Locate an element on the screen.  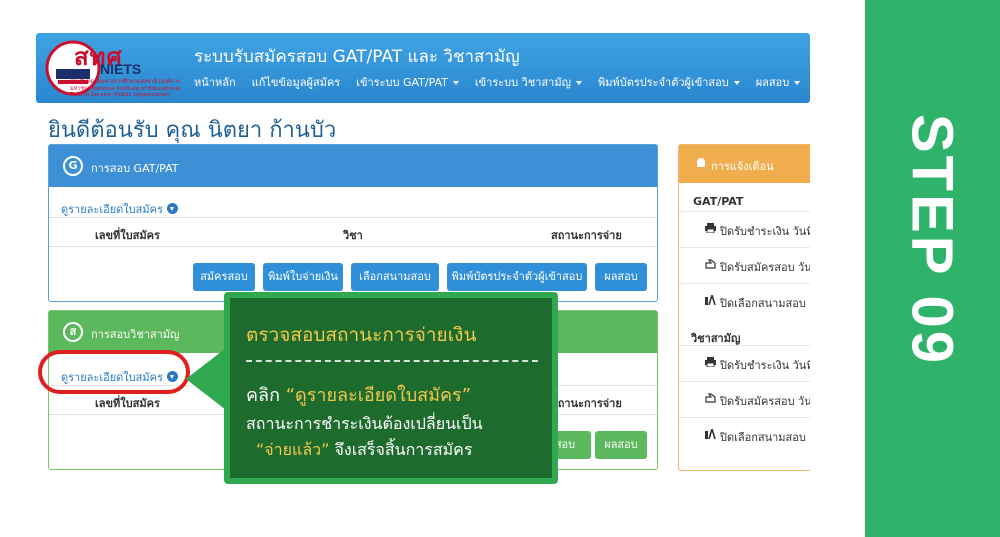
notification-header: การแจ้งเตือน is located at coordinates (744, 164).